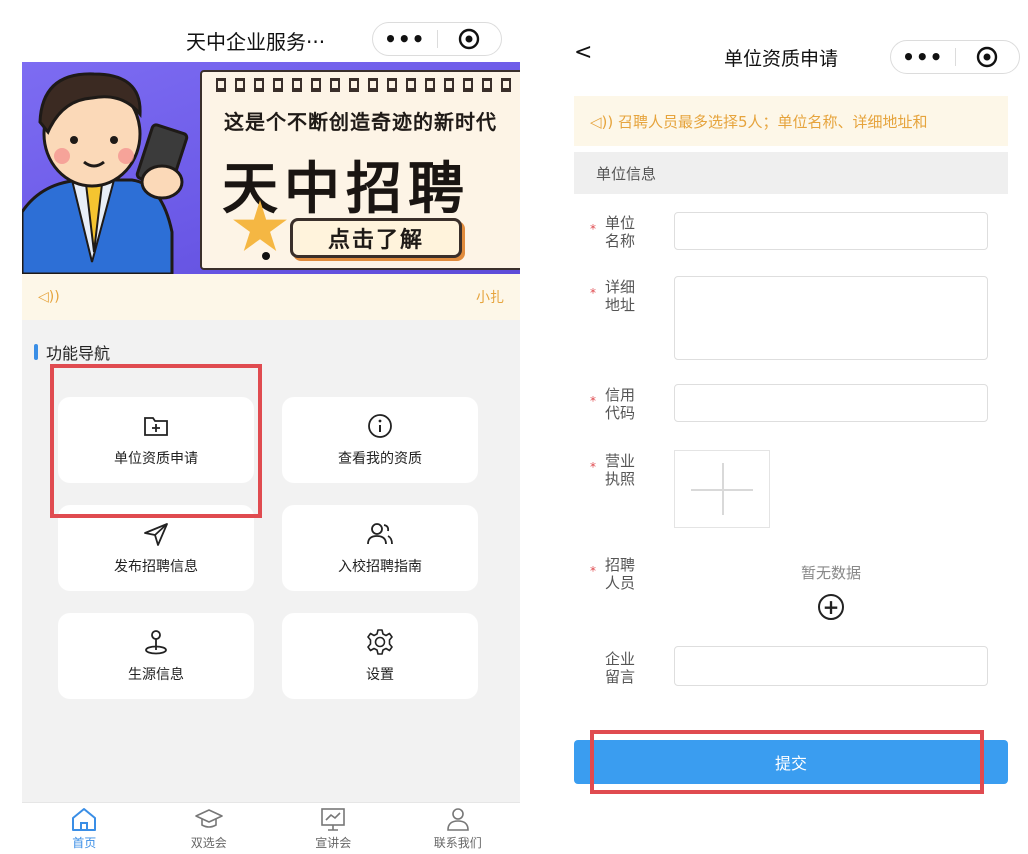 The height and width of the screenshot is (854, 1028). Describe the element at coordinates (376, 238) in the screenshot. I see `banner-learn-more-button: 点击了解` at that location.